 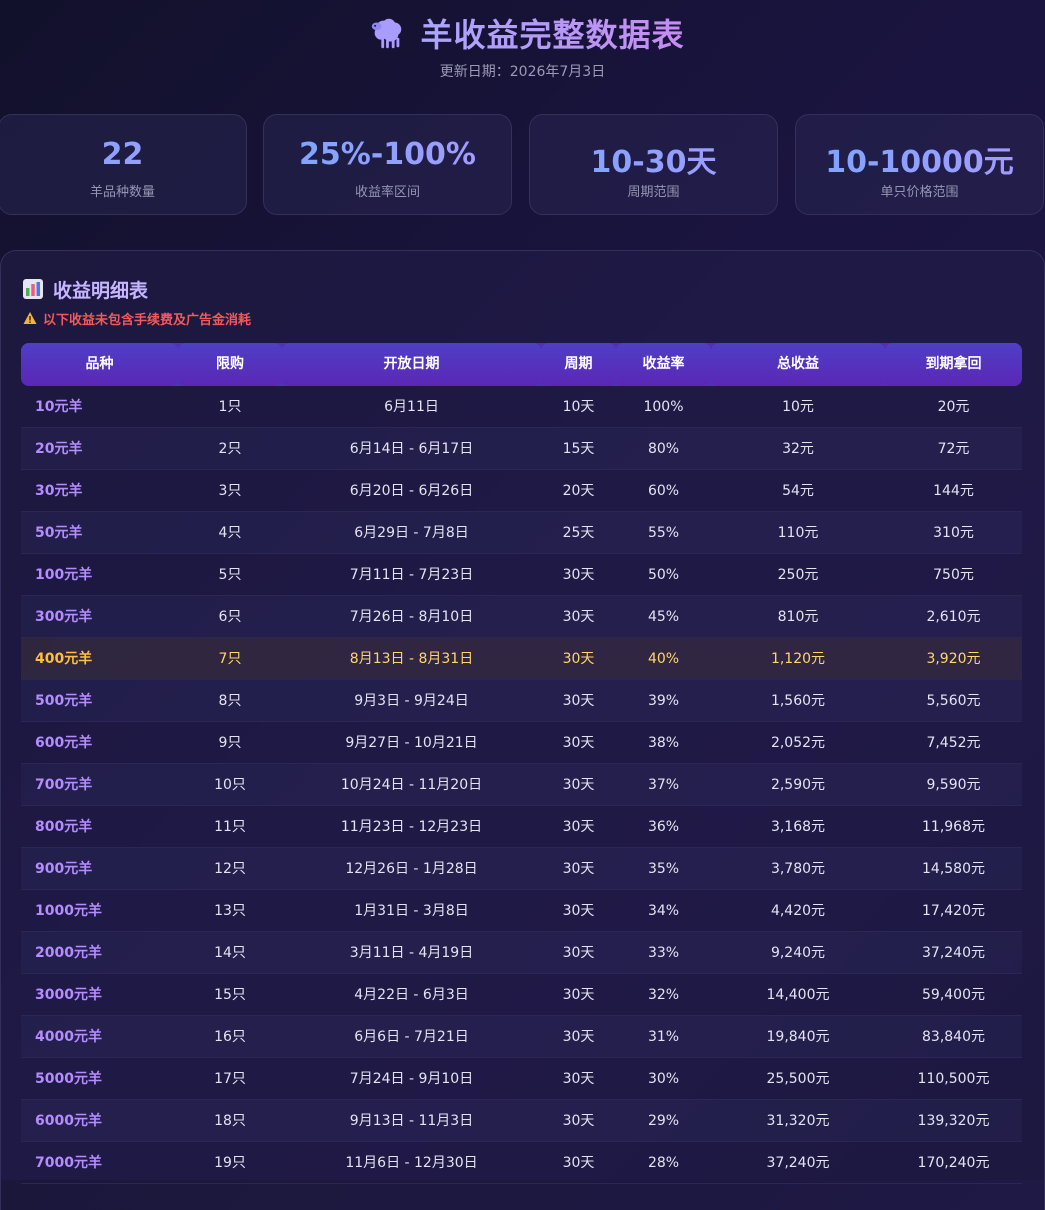 What do you see at coordinates (64, 869) in the screenshot?
I see `cell-col-breed: 900元羊` at bounding box center [64, 869].